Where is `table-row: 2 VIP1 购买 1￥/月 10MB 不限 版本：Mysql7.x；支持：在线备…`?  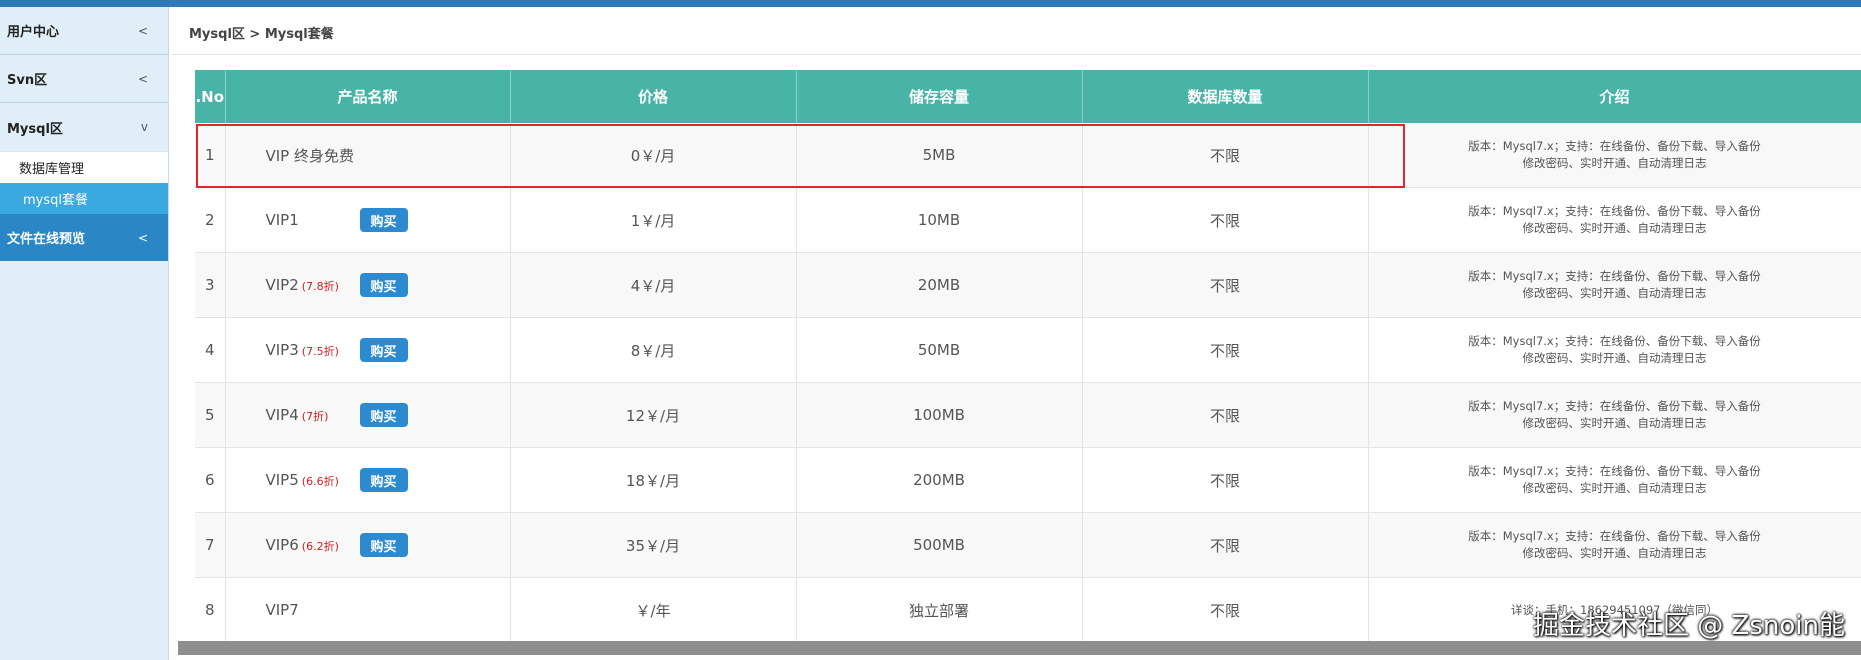
table-row: 2 VIP1 购买 1￥/月 10MB 不限 版本：Mysql7.x；支持：在线备… is located at coordinates (1028, 220).